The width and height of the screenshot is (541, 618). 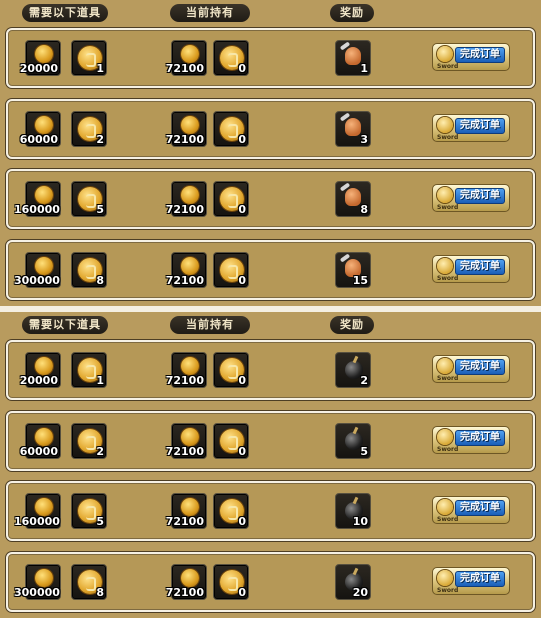 What do you see at coordinates (89, 441) in the screenshot?
I see `required-token-slot: 2` at bounding box center [89, 441].